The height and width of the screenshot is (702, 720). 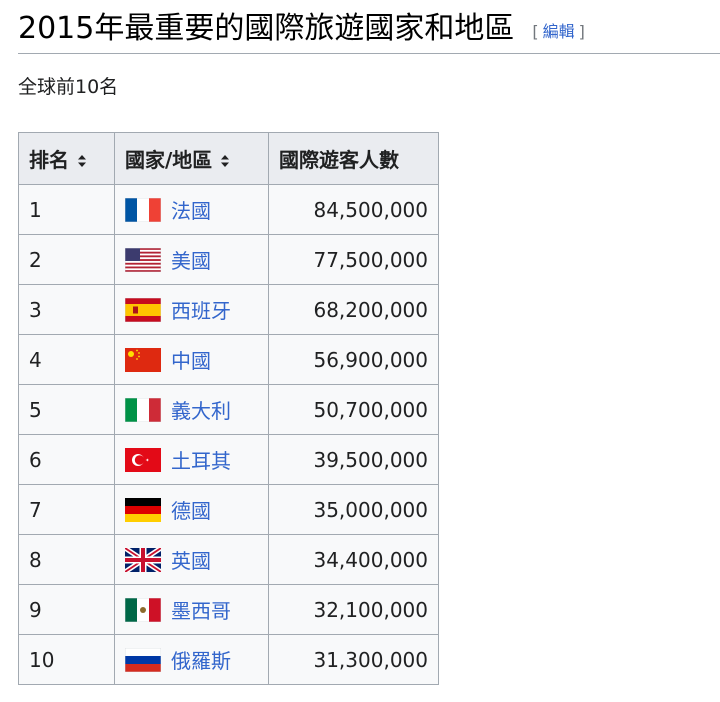 I want to click on country-cell: 土耳其, so click(x=191, y=459).